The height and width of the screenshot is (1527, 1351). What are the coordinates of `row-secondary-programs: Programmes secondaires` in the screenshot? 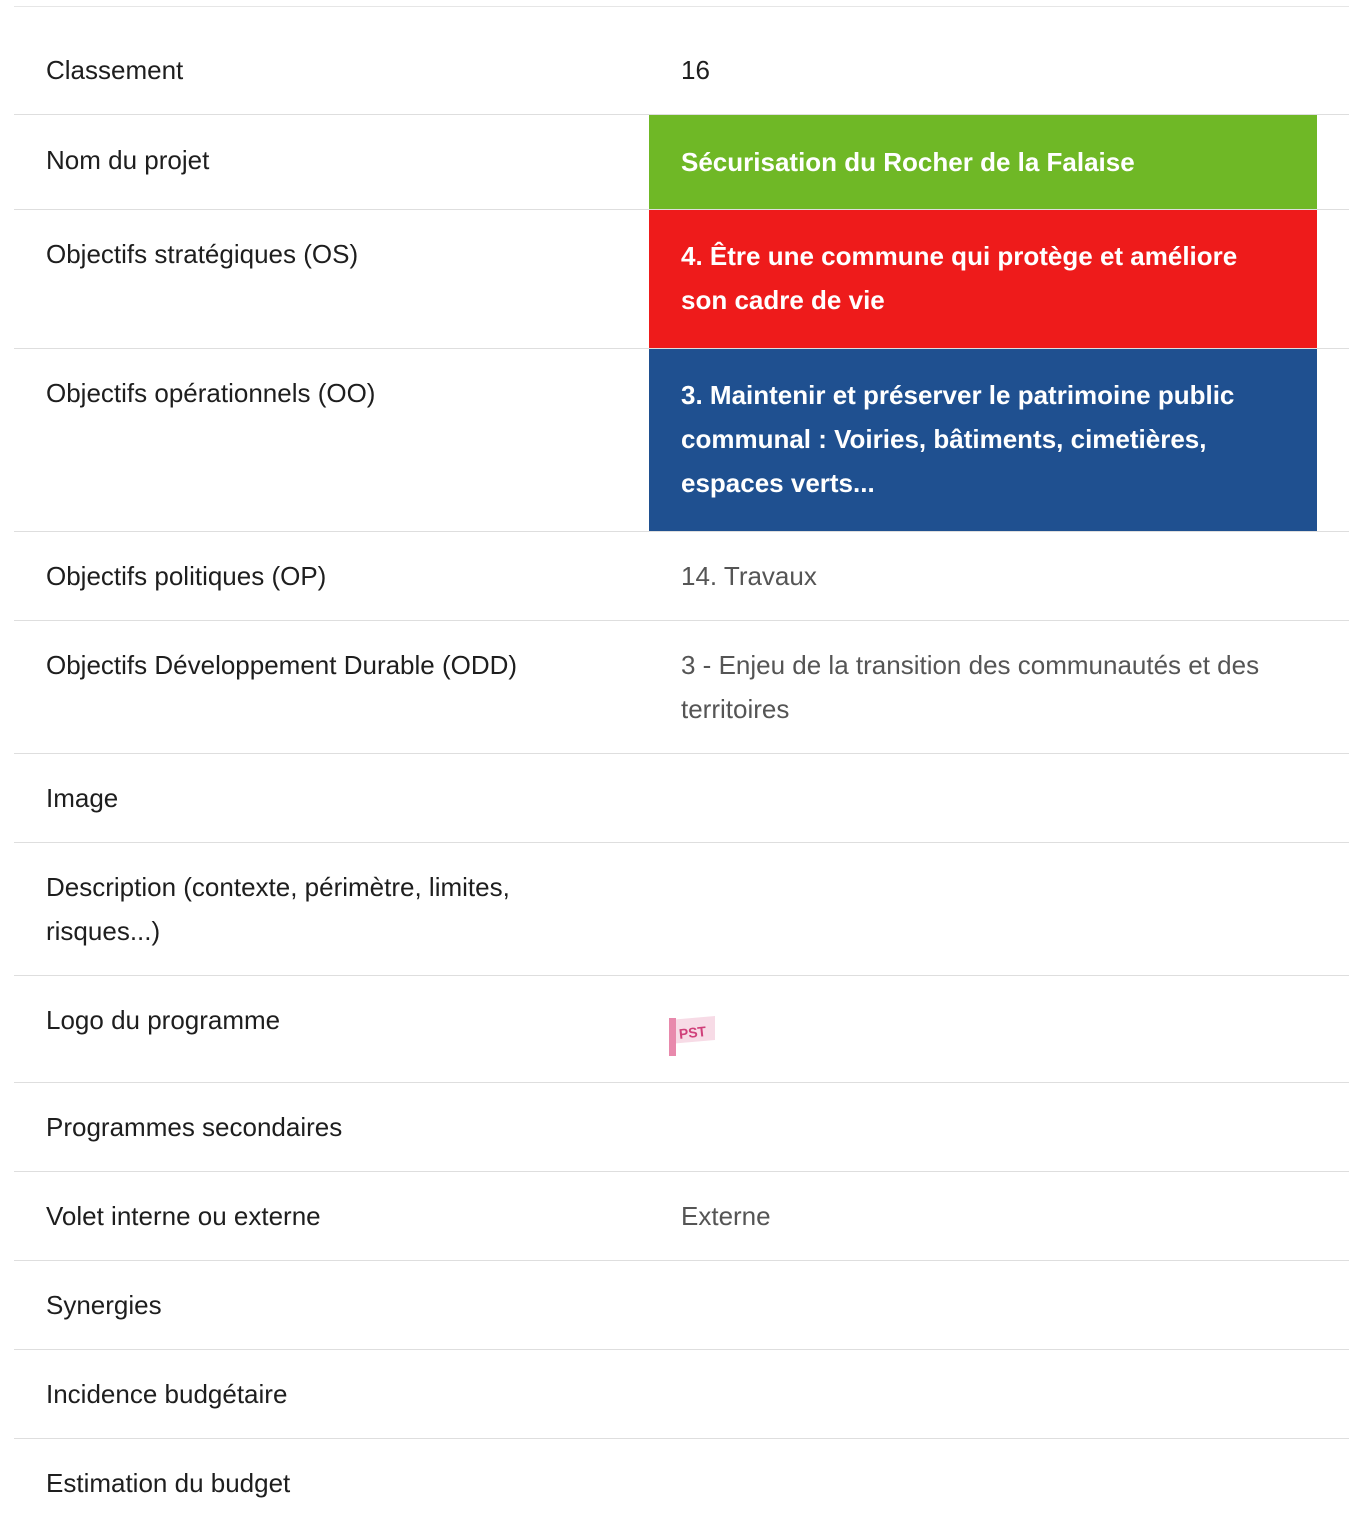 It's located at (681, 1127).